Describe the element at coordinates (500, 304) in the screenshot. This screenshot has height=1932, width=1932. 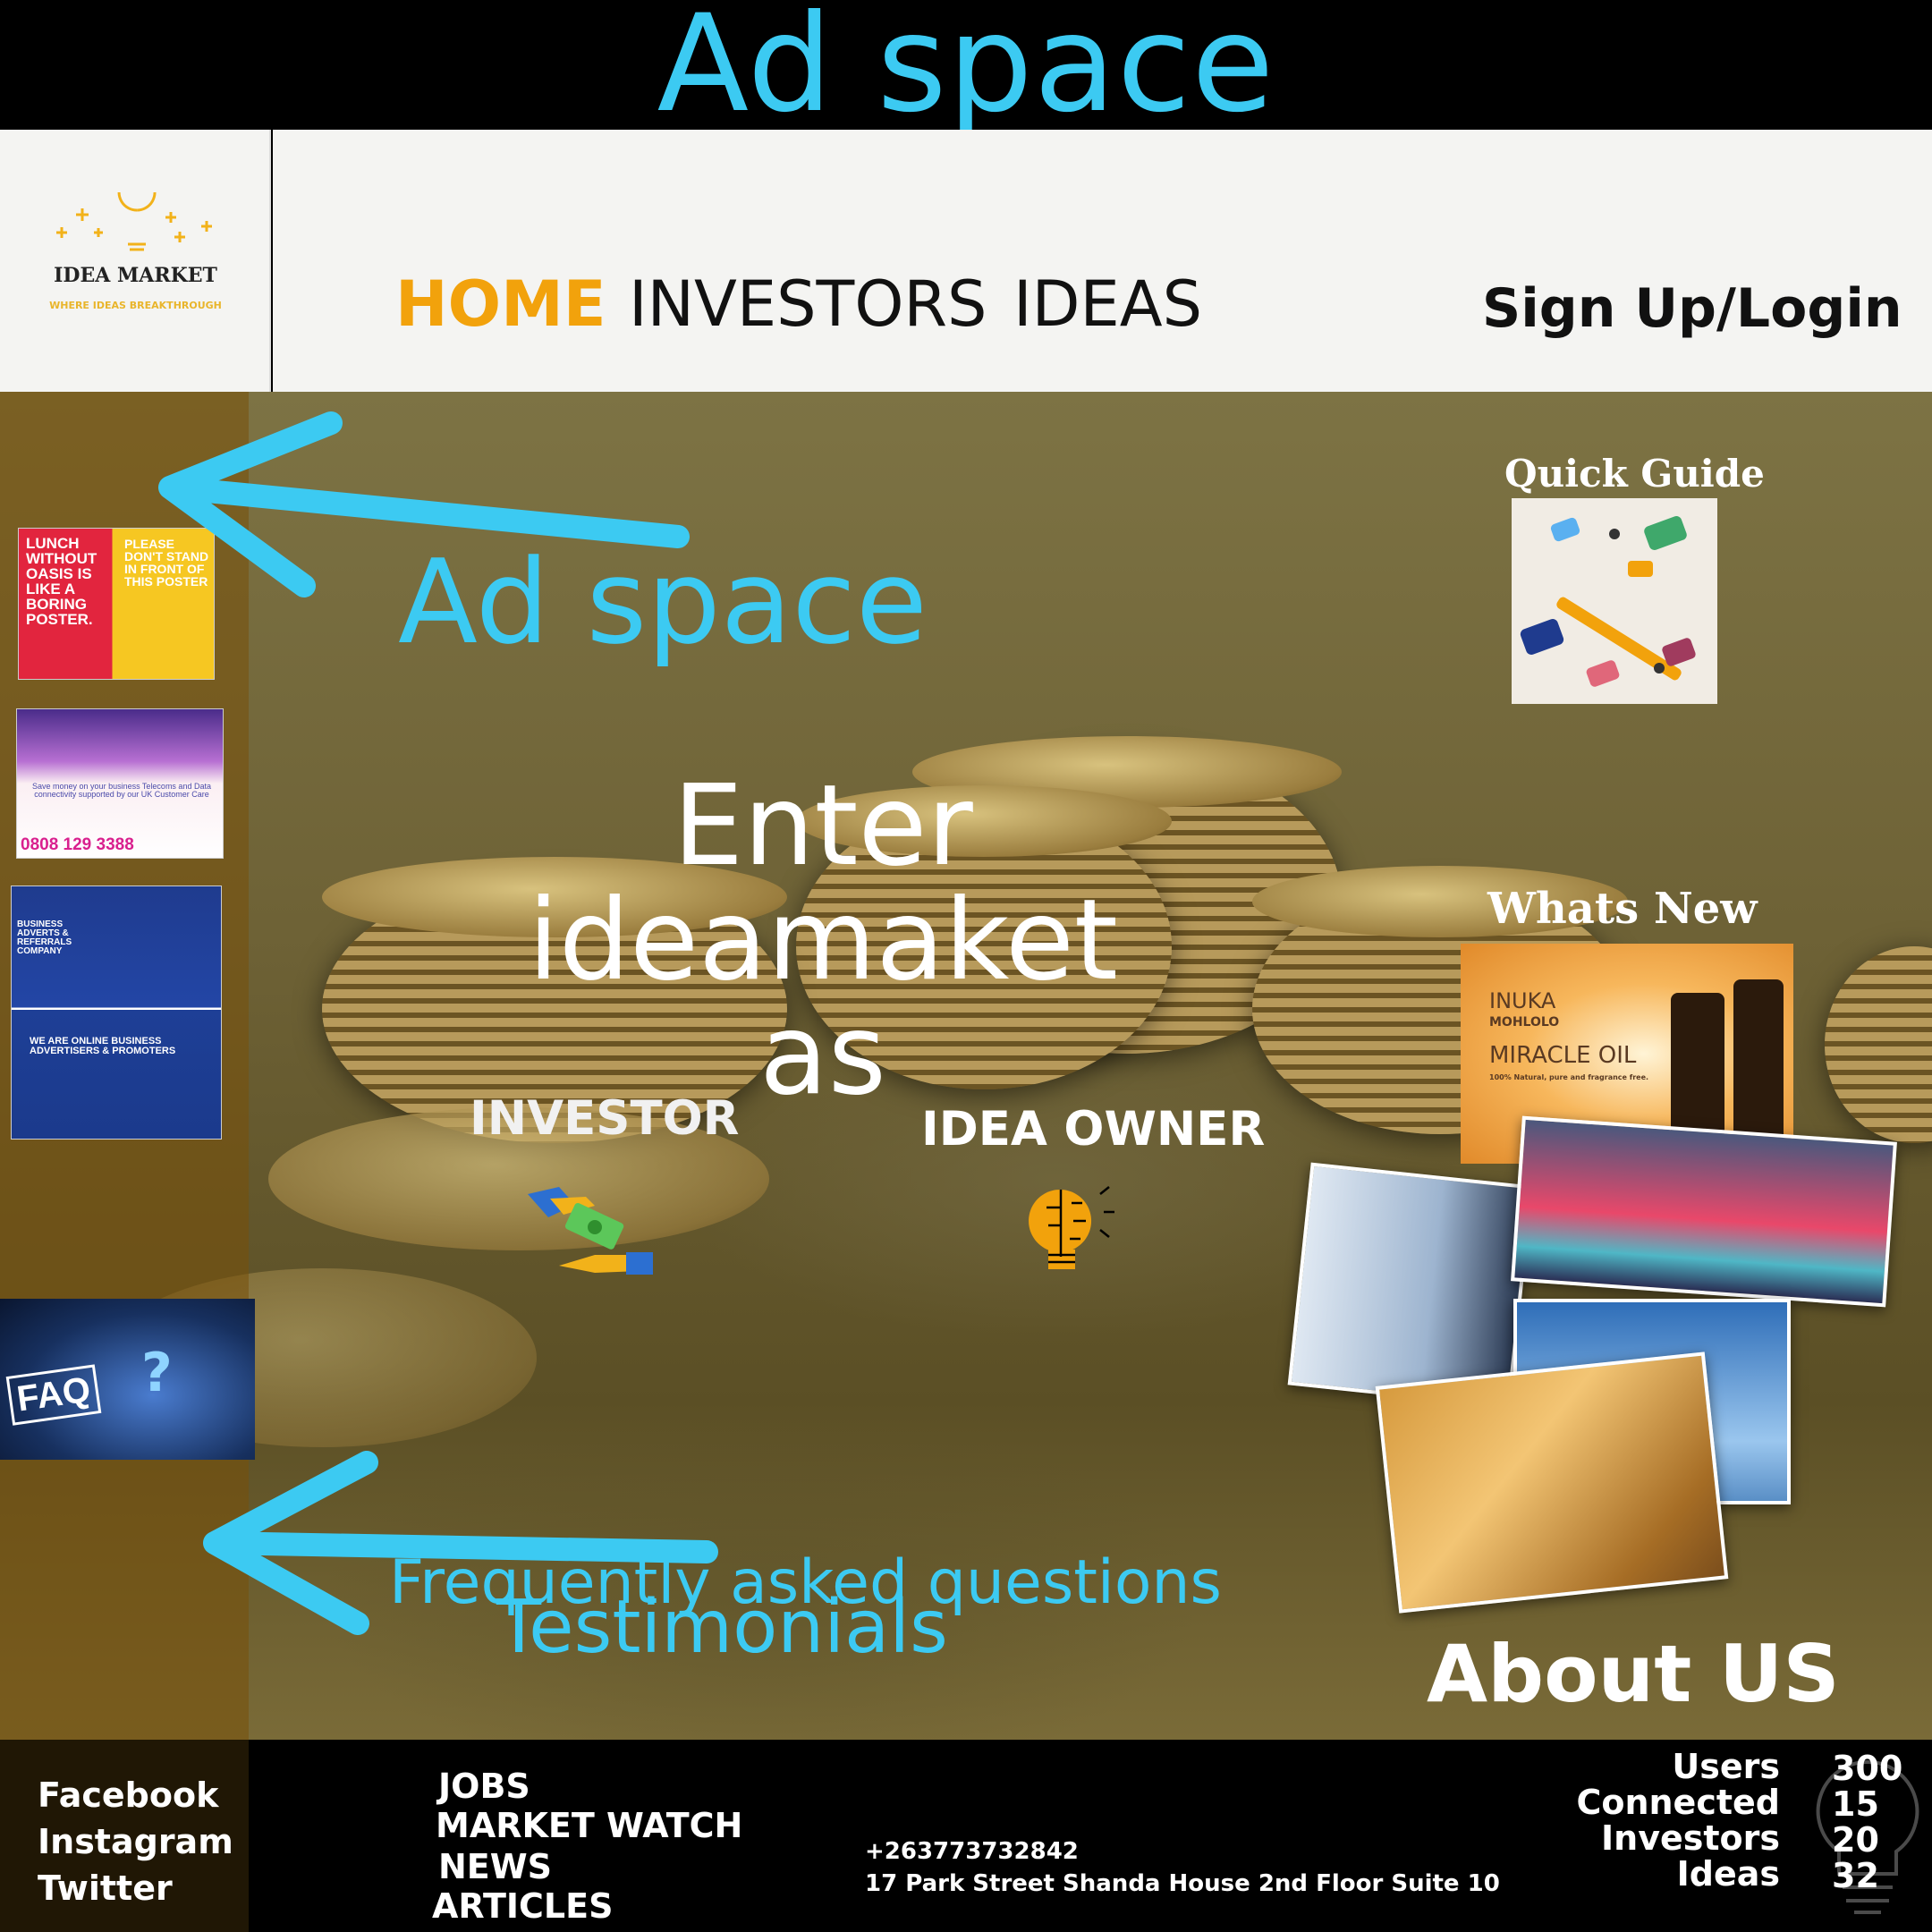
I see `nav-home: HOME` at that location.